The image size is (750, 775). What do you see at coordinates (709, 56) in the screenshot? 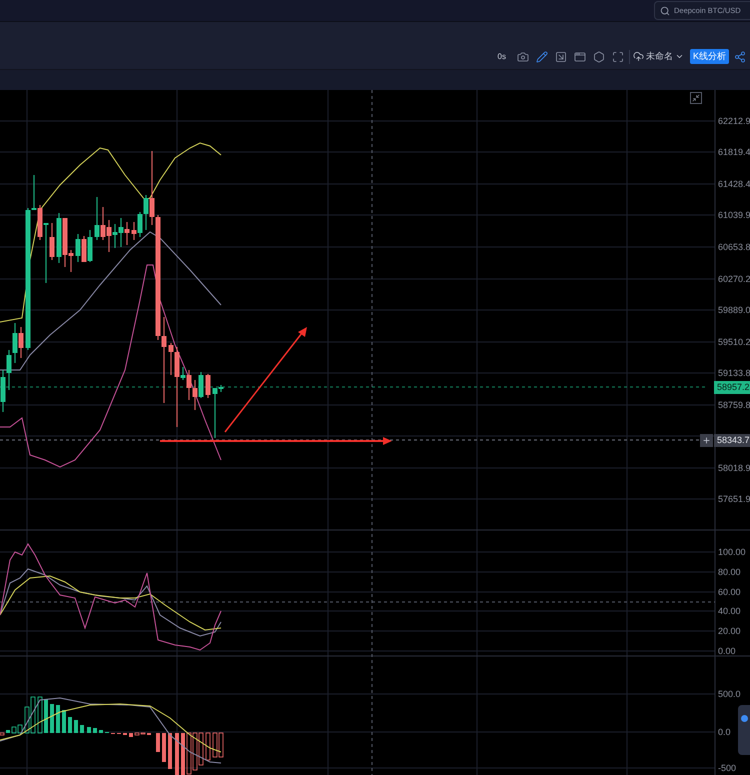
I see `analysis-button: K线分析` at bounding box center [709, 56].